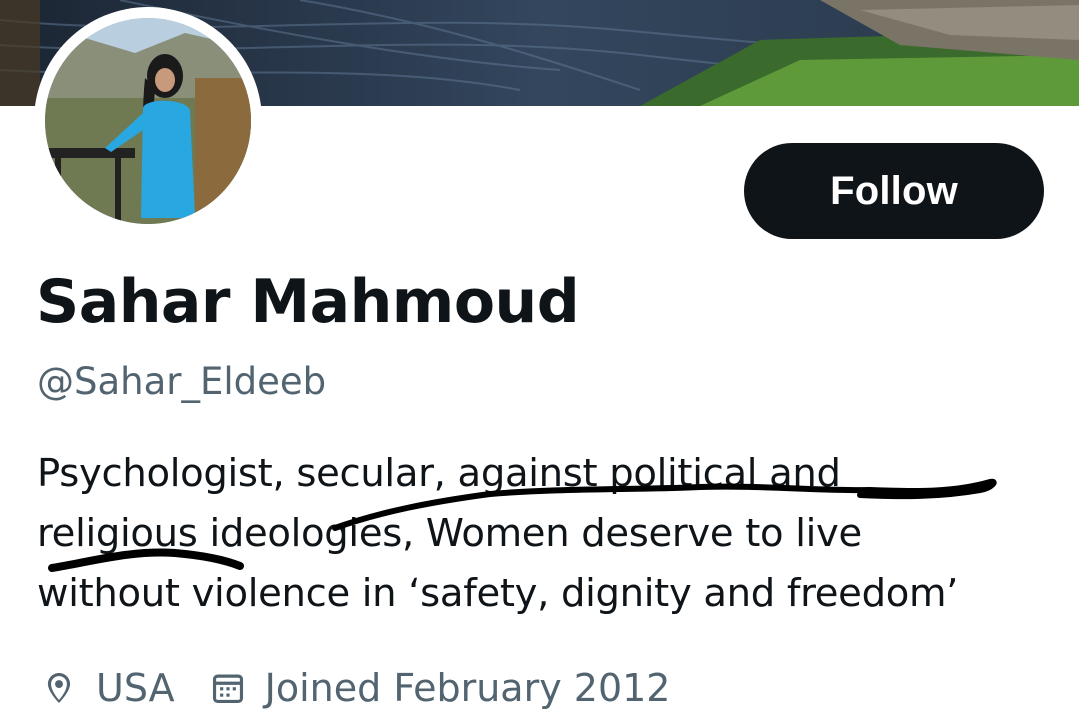  I want to click on avatar, so click(148, 121).